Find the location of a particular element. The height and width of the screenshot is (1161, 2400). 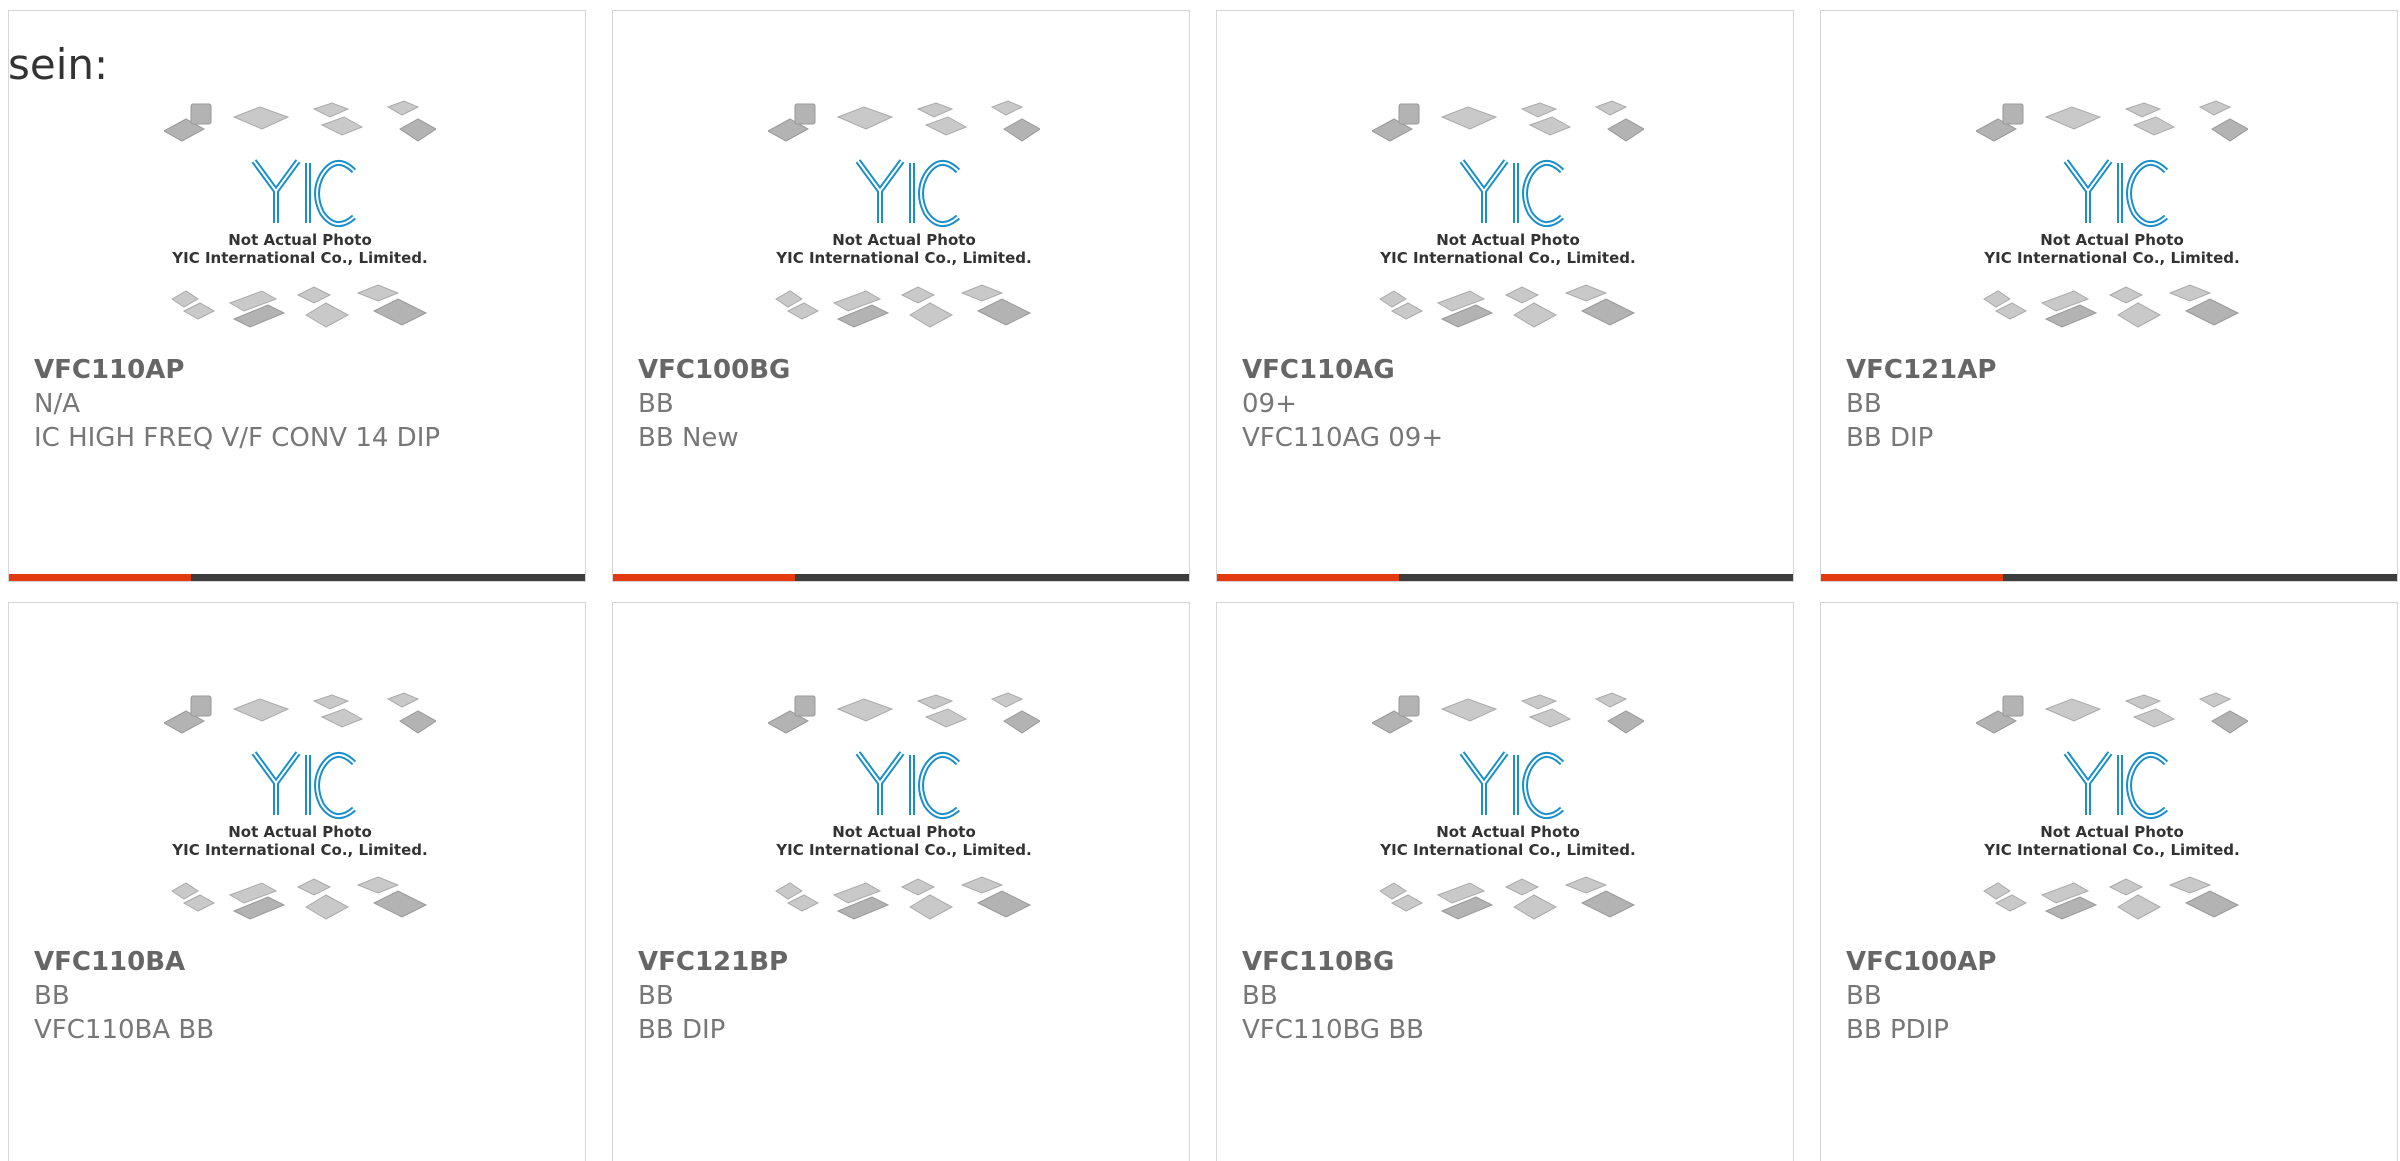

part-number: VFC110BG is located at coordinates (1512, 962).